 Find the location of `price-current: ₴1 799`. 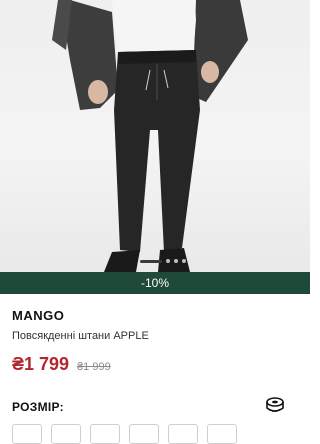

price-current: ₴1 799 is located at coordinates (41, 364).